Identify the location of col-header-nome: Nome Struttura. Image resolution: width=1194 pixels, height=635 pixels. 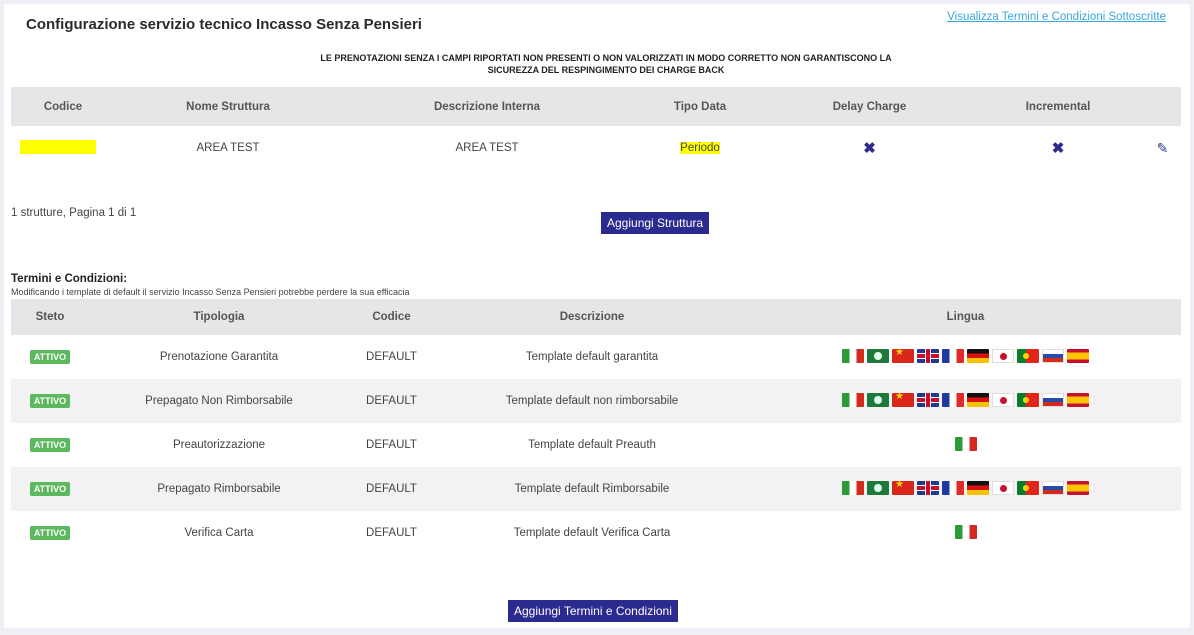
(228, 106).